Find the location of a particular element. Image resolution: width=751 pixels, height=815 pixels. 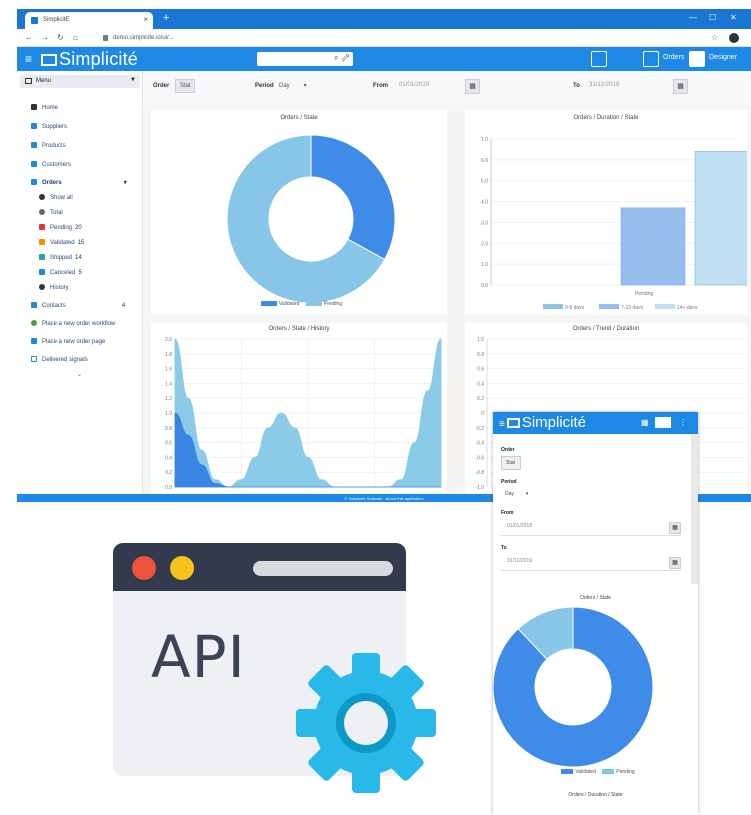

sidebar-item-pending: Pending 20 is located at coordinates (60, 227).